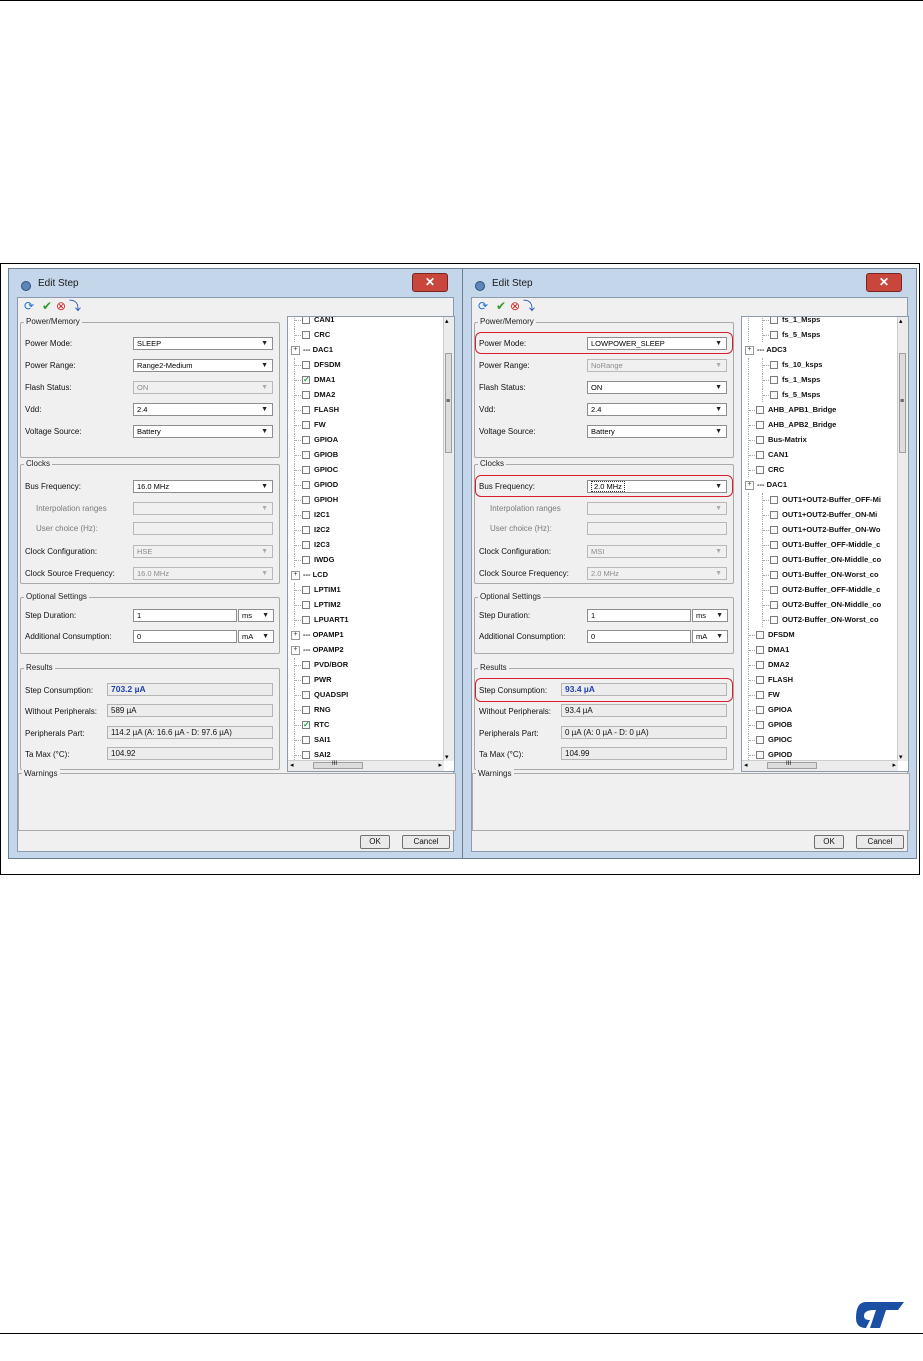 This screenshot has width=923, height=1361. What do you see at coordinates (710, 615) in the screenshot?
I see `step-duration-unit-select: ms ▼` at bounding box center [710, 615].